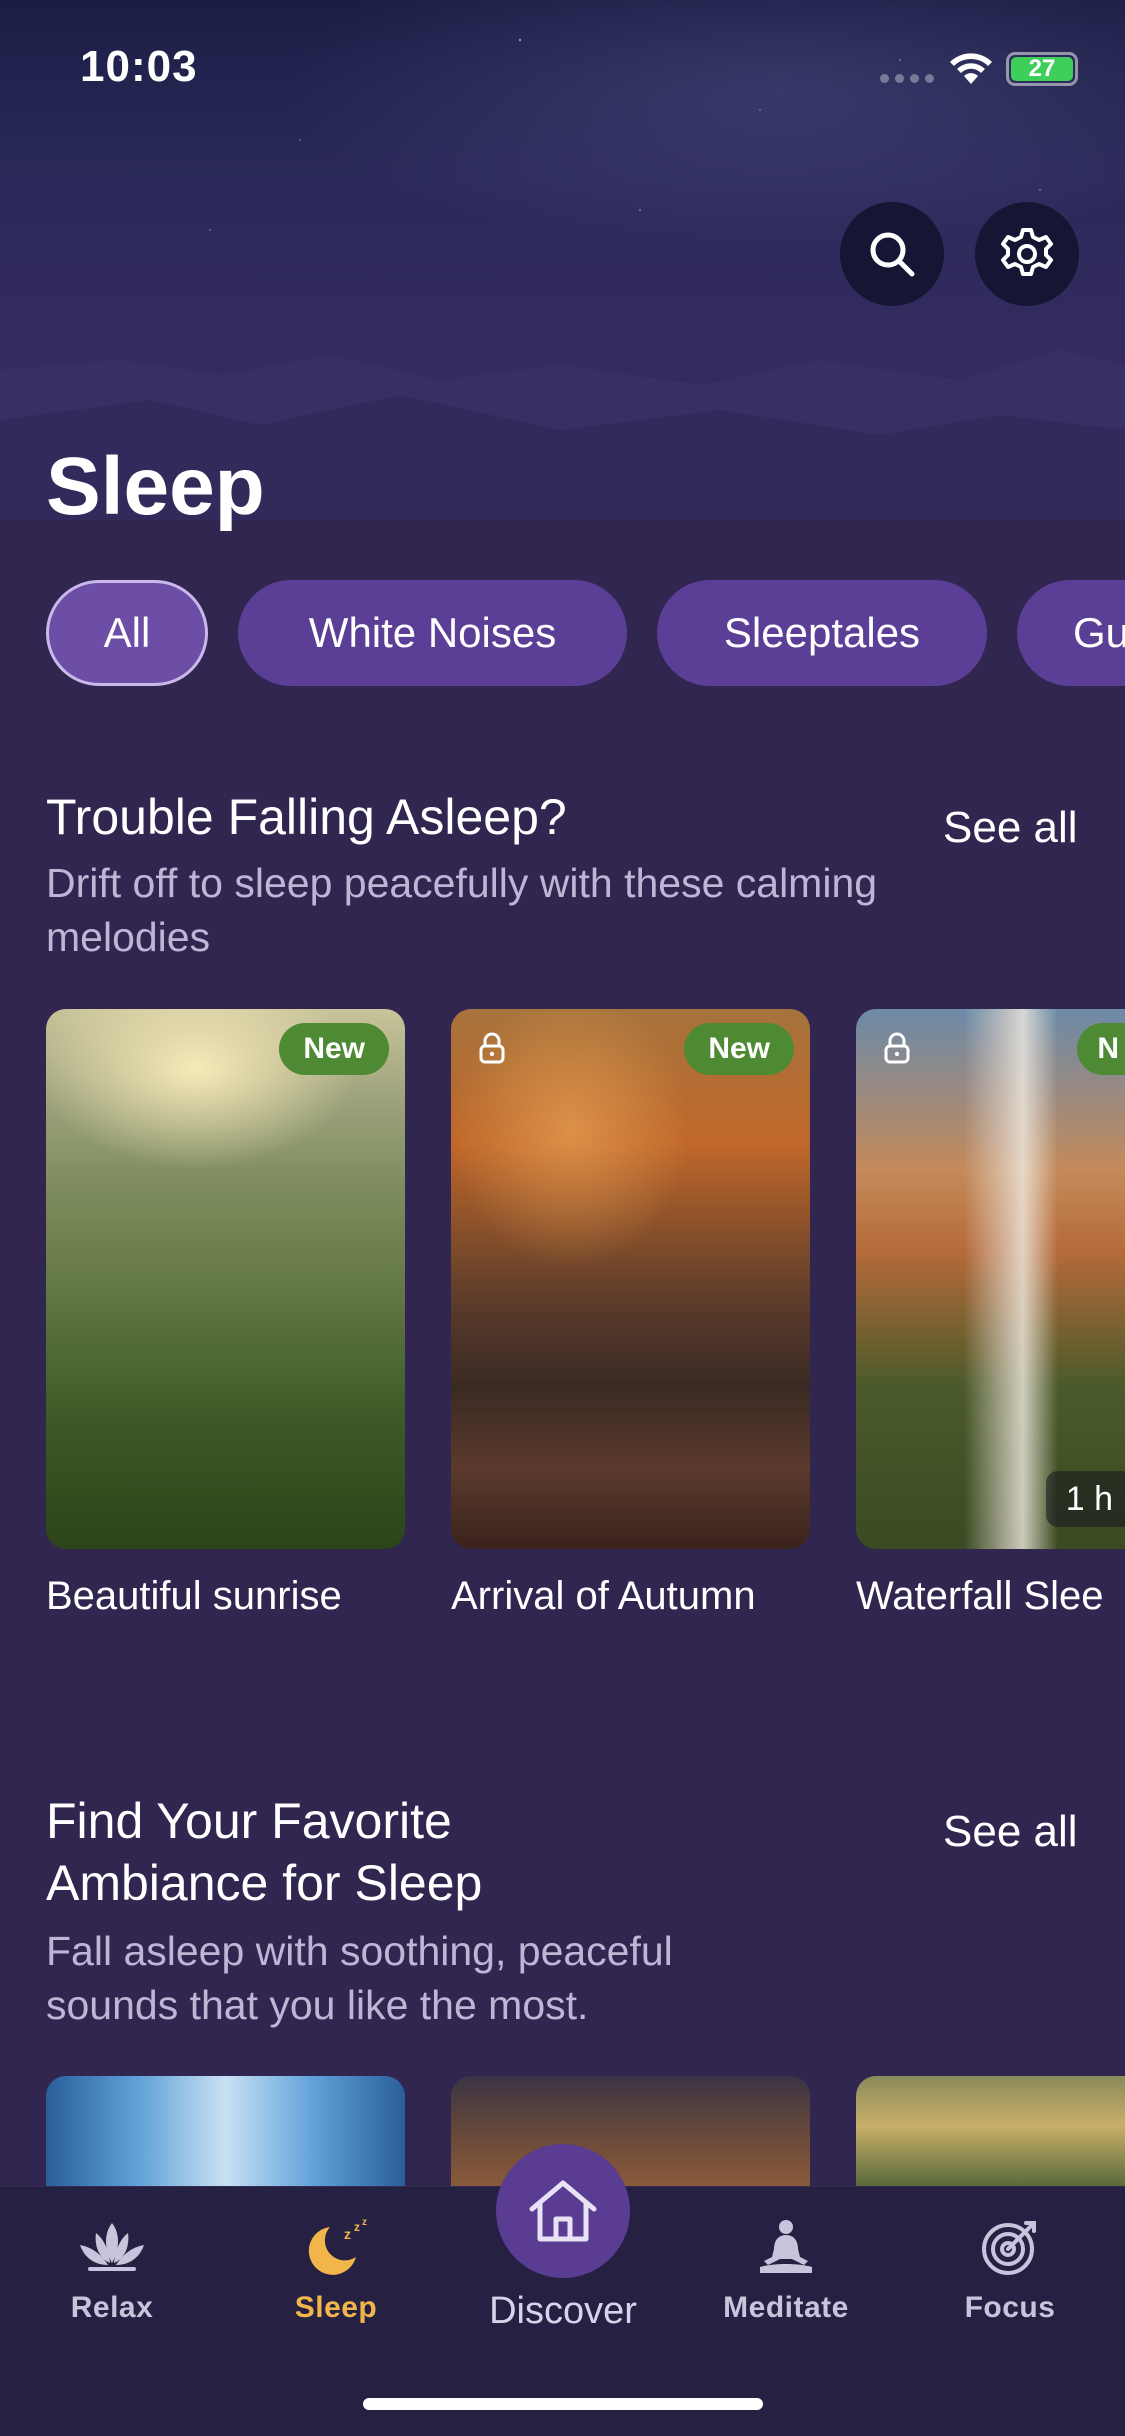 The height and width of the screenshot is (2436, 1125). I want to click on gear-icon, so click(1027, 252).